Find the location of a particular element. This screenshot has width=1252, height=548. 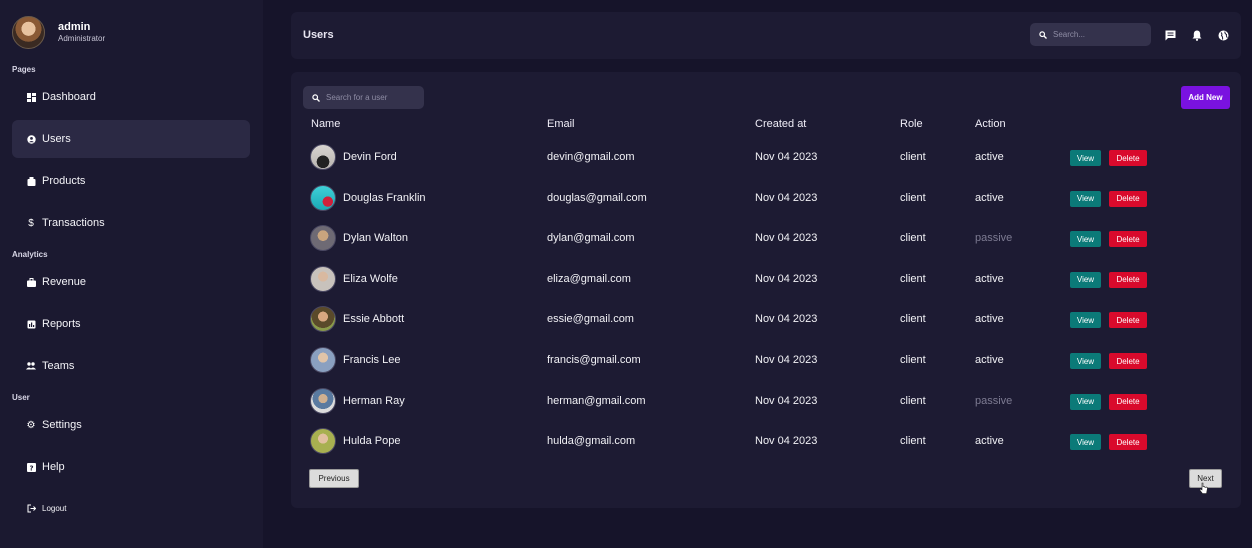

users-icon is located at coordinates (31, 139).